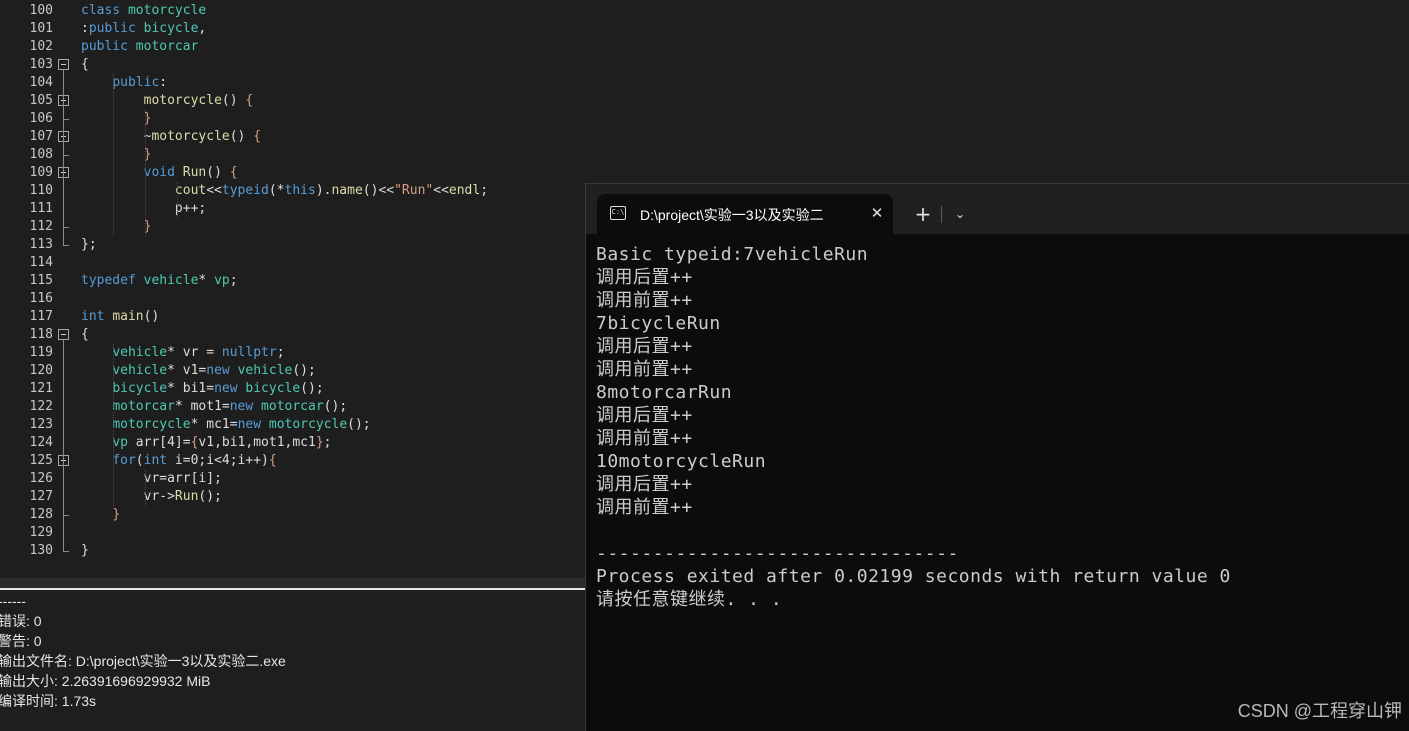 Image resolution: width=1409 pixels, height=731 pixels. What do you see at coordinates (159, 281) in the screenshot?
I see `code-text: typedef vehicle* vp;` at bounding box center [159, 281].